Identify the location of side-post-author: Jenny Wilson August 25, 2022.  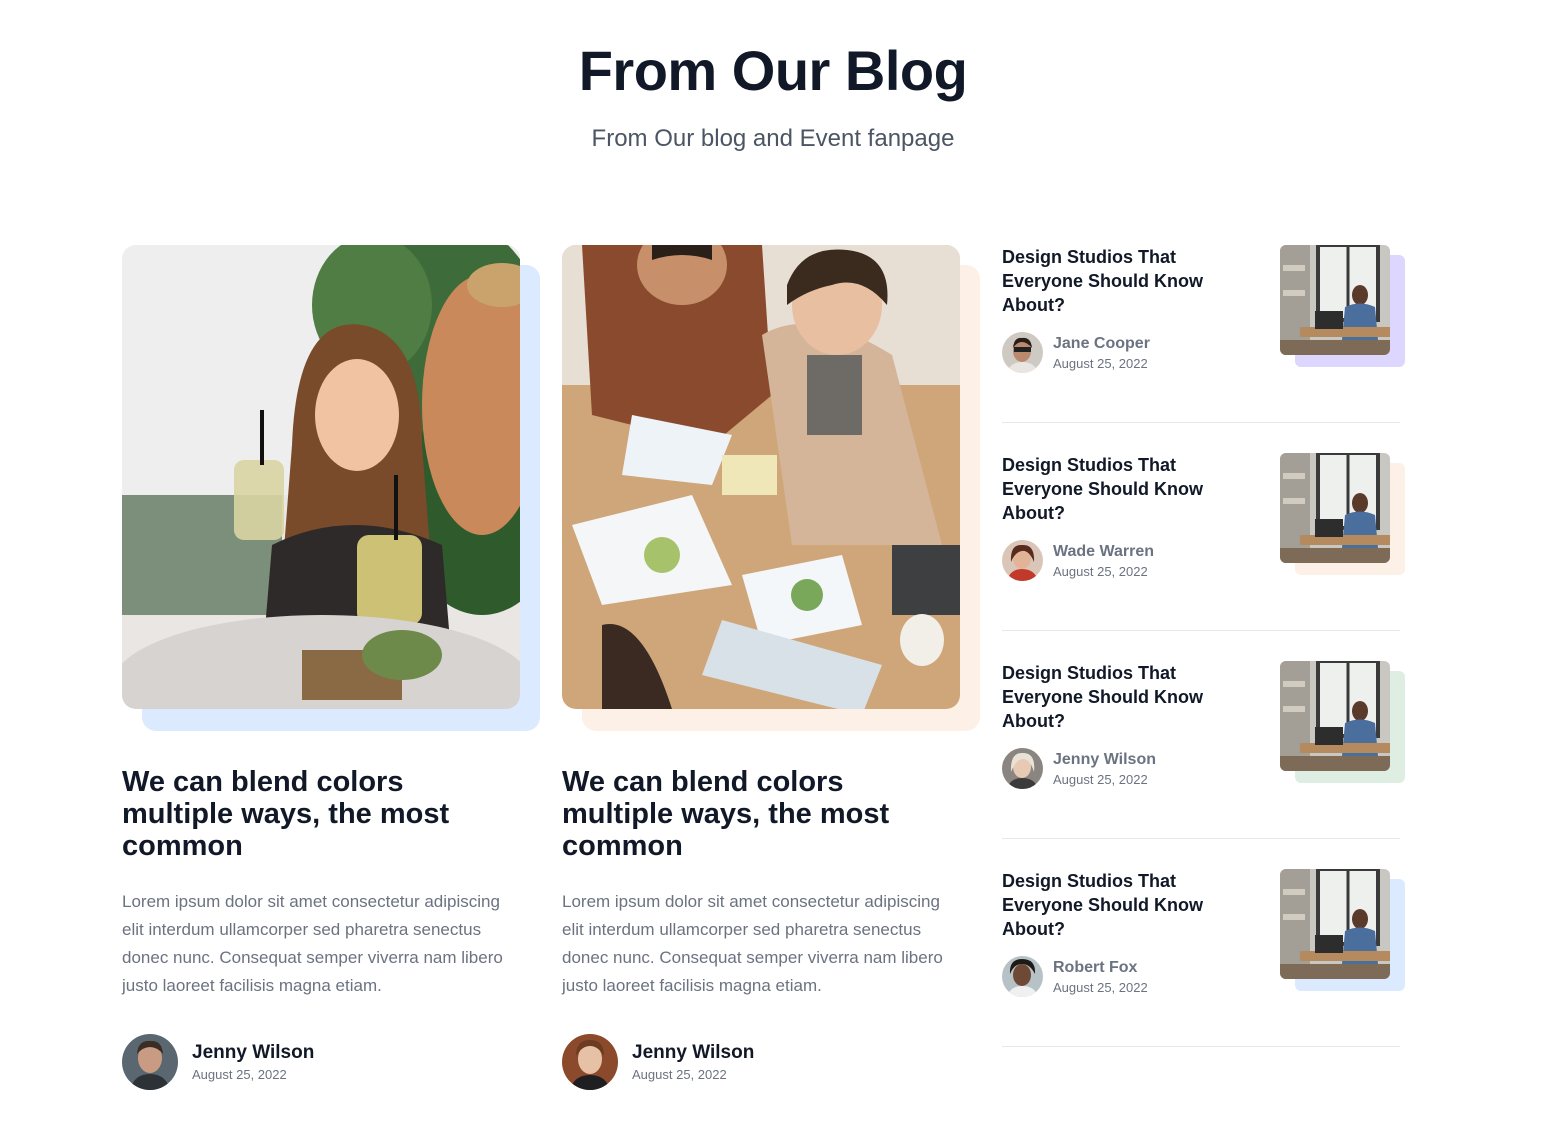
(1079, 768).